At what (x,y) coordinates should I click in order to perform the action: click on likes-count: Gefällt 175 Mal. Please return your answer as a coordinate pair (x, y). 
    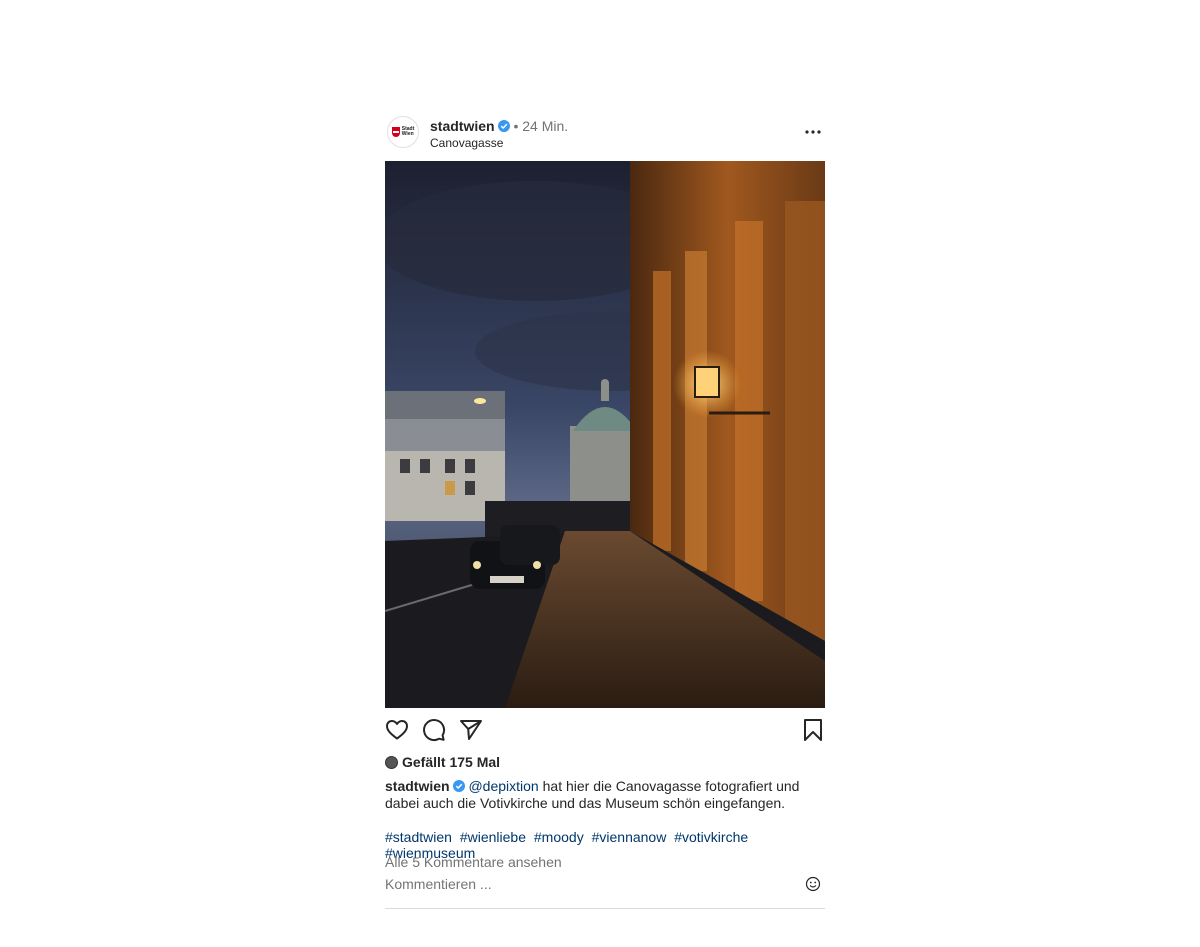
    Looking at the image, I should click on (442, 762).